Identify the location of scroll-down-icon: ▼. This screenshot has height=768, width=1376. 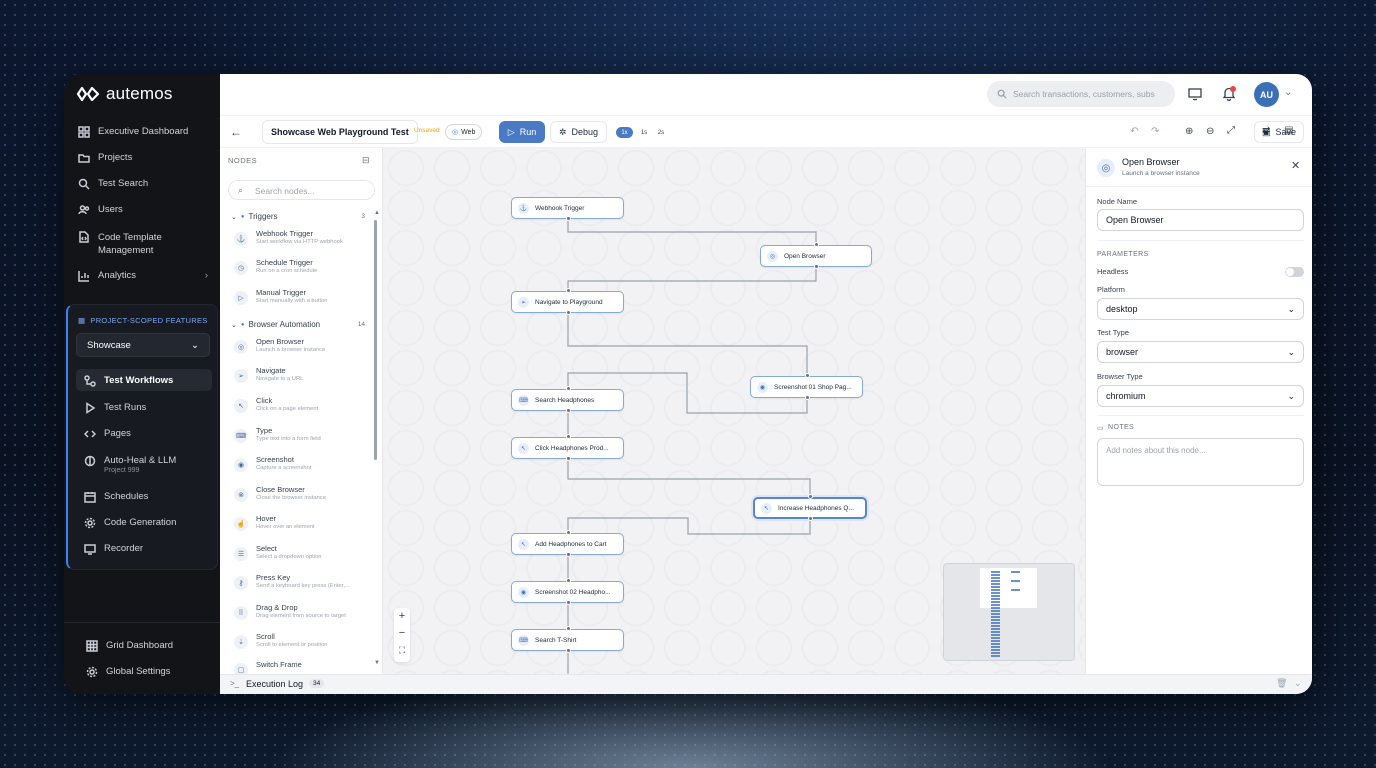
(377, 663).